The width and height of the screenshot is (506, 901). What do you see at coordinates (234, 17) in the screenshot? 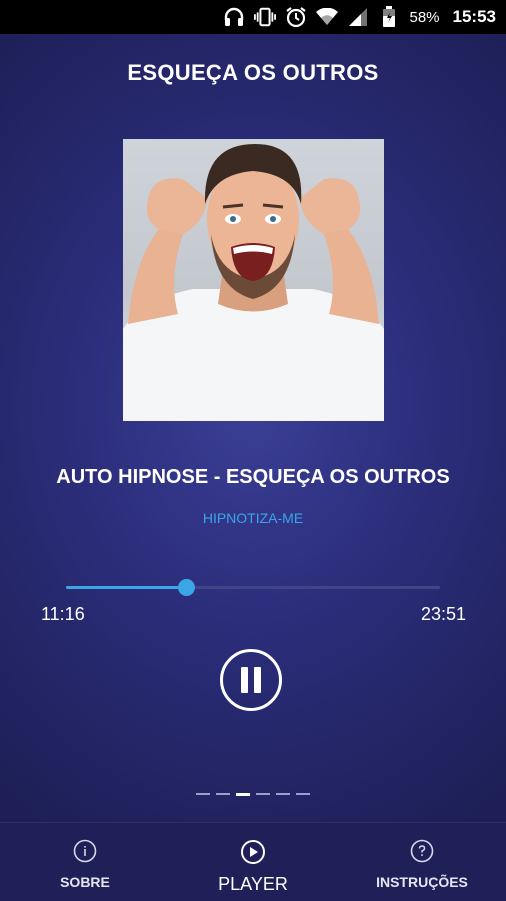
I see `headphones-icon` at bounding box center [234, 17].